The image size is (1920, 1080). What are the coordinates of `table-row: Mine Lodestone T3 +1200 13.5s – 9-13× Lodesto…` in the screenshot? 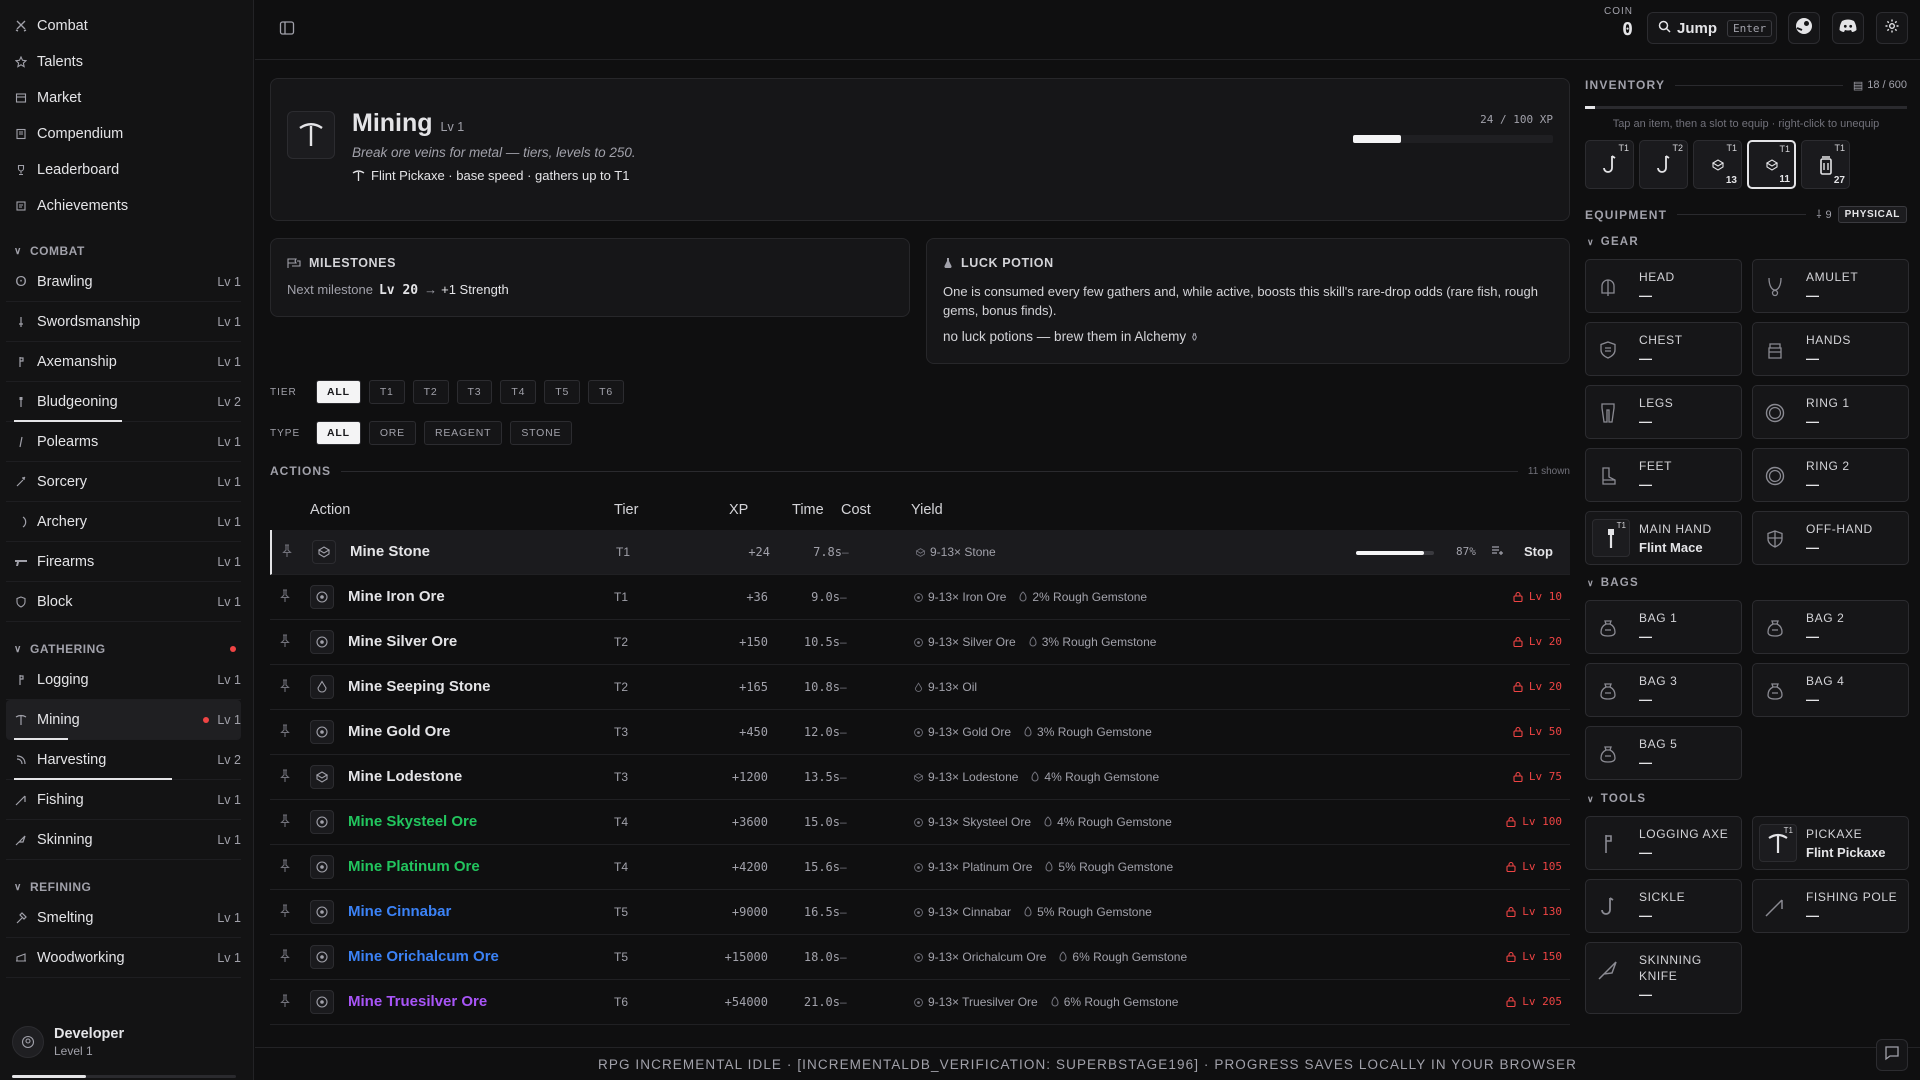 It's located at (920, 777).